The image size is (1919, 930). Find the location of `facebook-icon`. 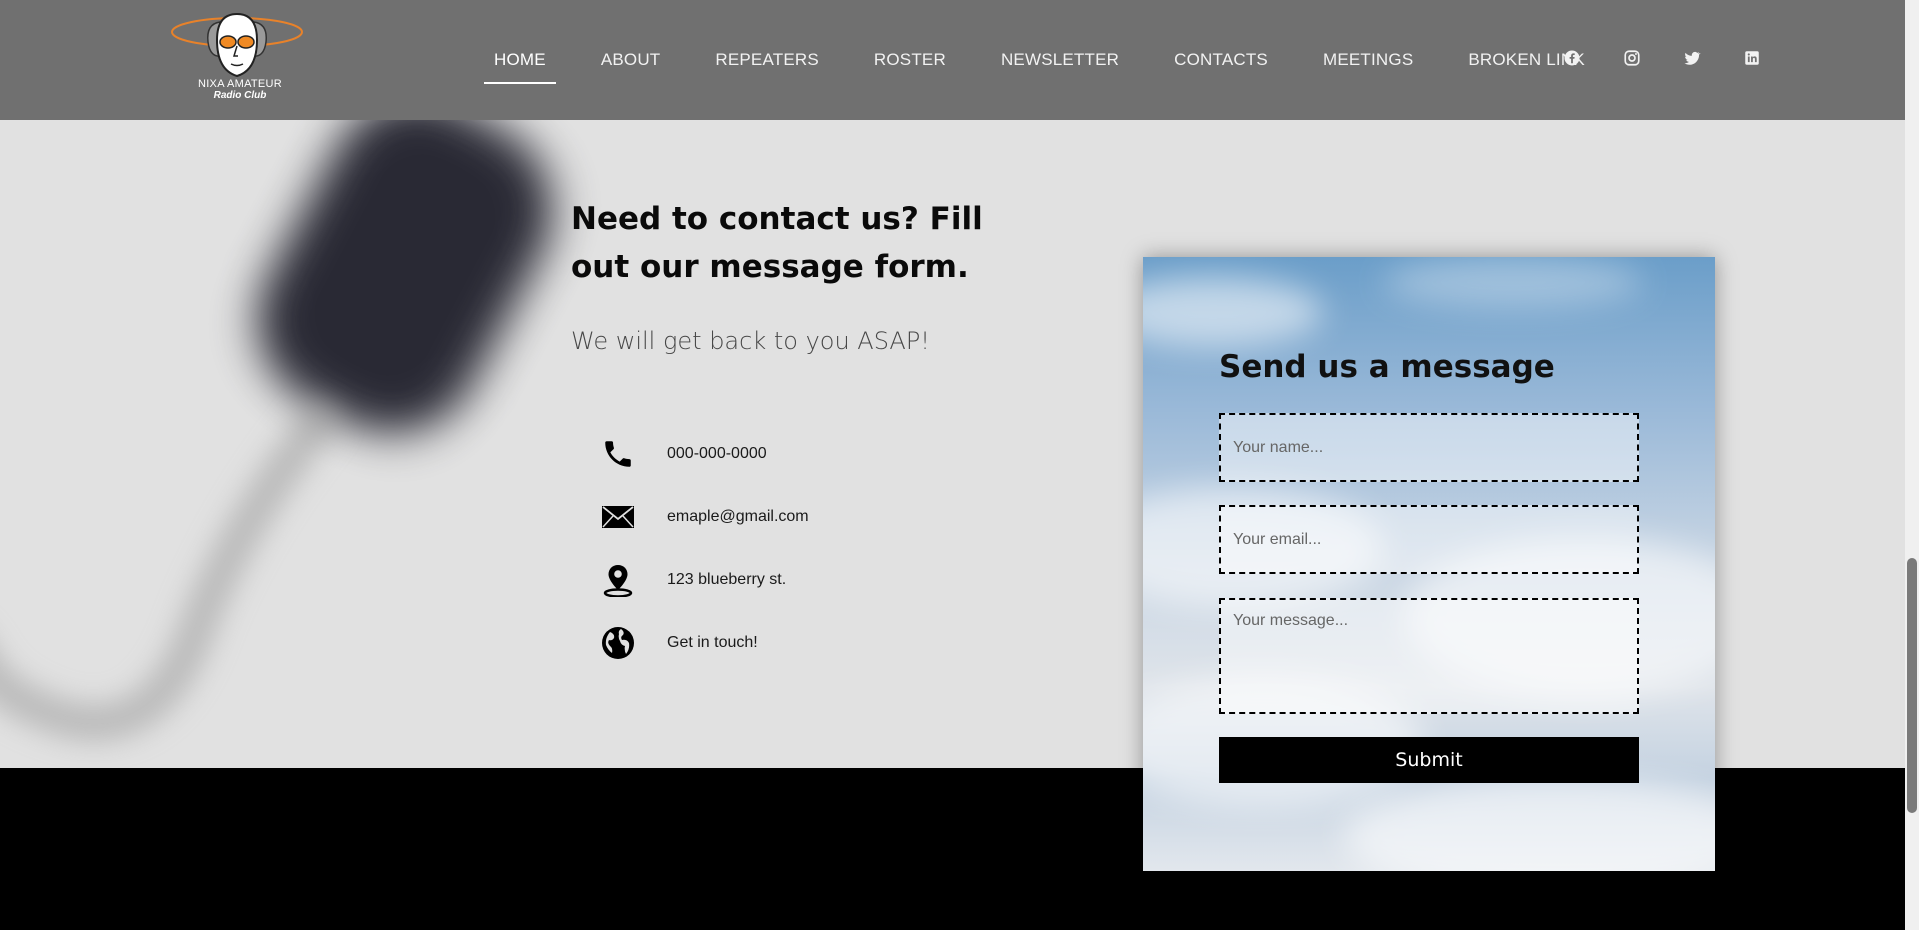

facebook-icon is located at coordinates (1572, 58).